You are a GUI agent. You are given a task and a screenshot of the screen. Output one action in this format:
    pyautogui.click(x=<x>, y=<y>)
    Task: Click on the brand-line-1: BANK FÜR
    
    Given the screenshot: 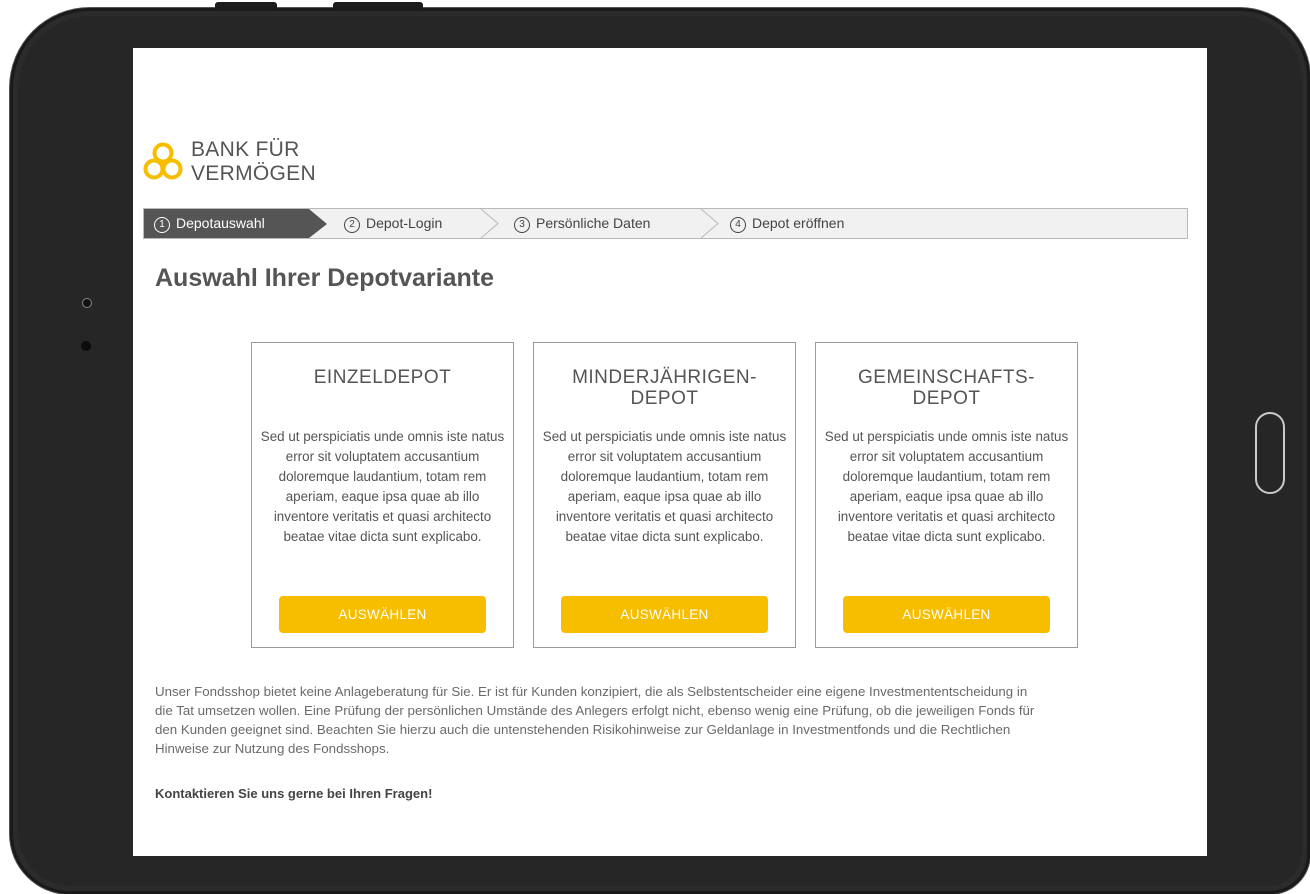 What is the action you would take?
    pyautogui.click(x=245, y=149)
    